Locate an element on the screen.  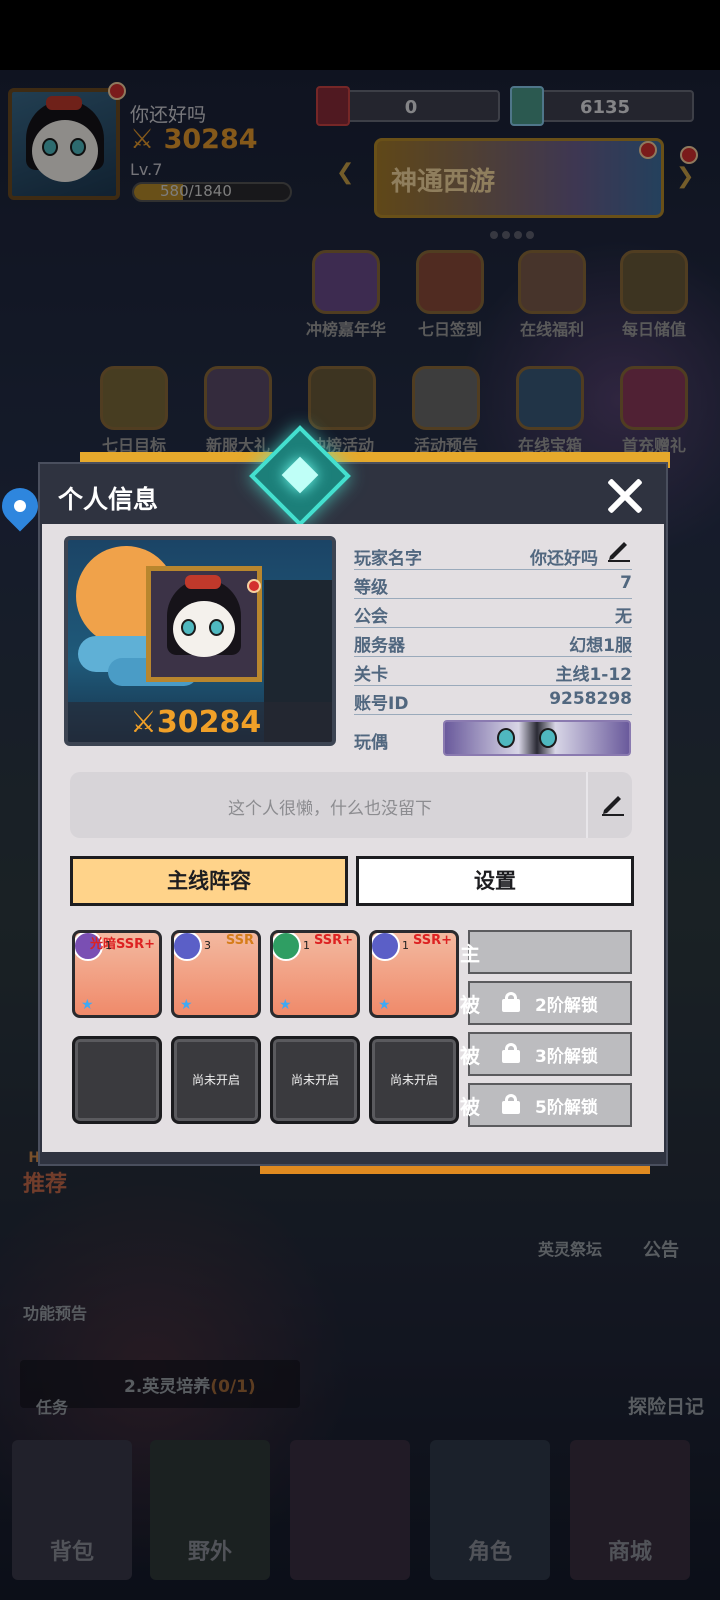
doll-preview is located at coordinates (537, 738).